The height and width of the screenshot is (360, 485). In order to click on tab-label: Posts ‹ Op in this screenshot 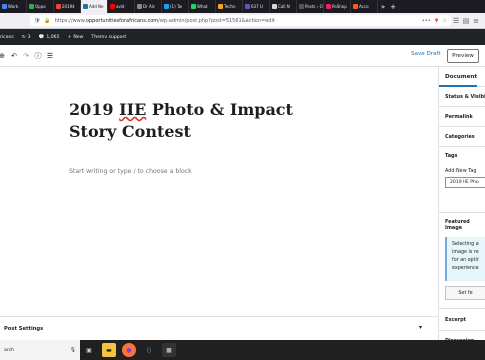, I will do `click(314, 6)`.